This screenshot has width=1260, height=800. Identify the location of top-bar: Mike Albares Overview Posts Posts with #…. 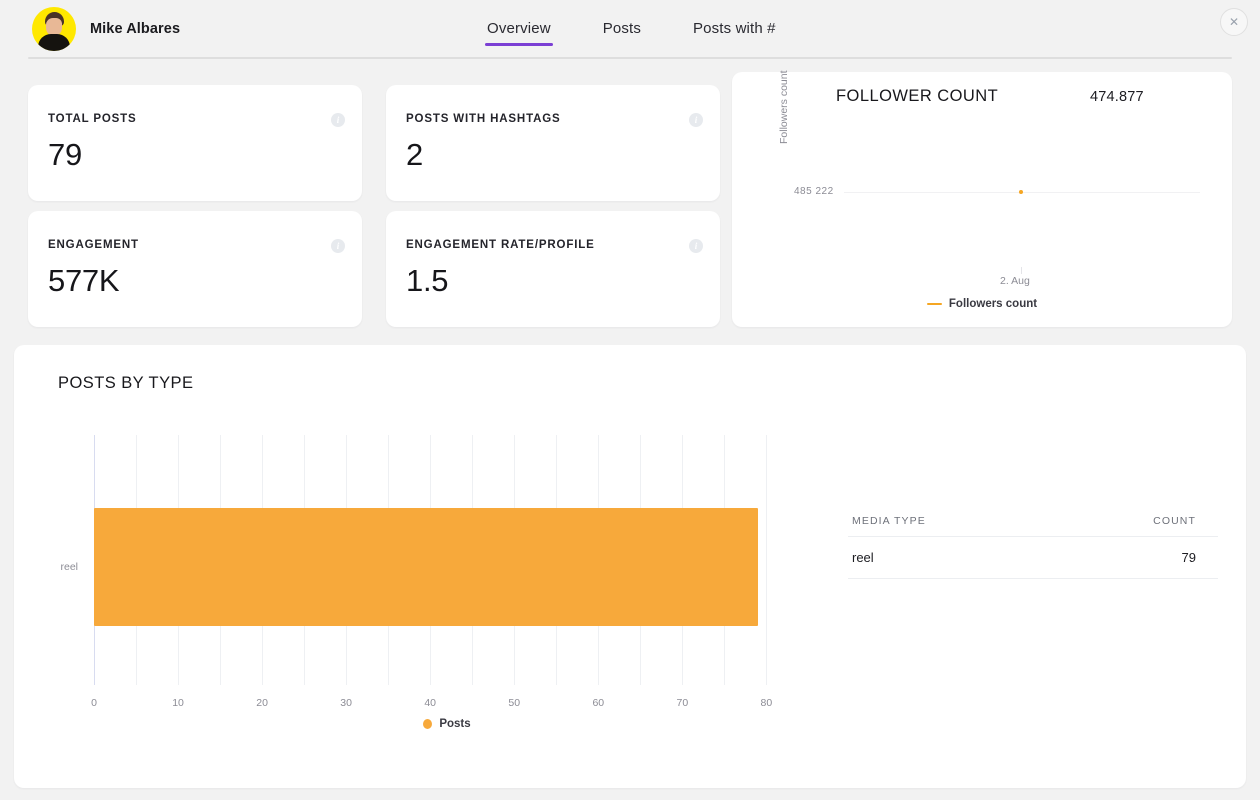
(630, 29).